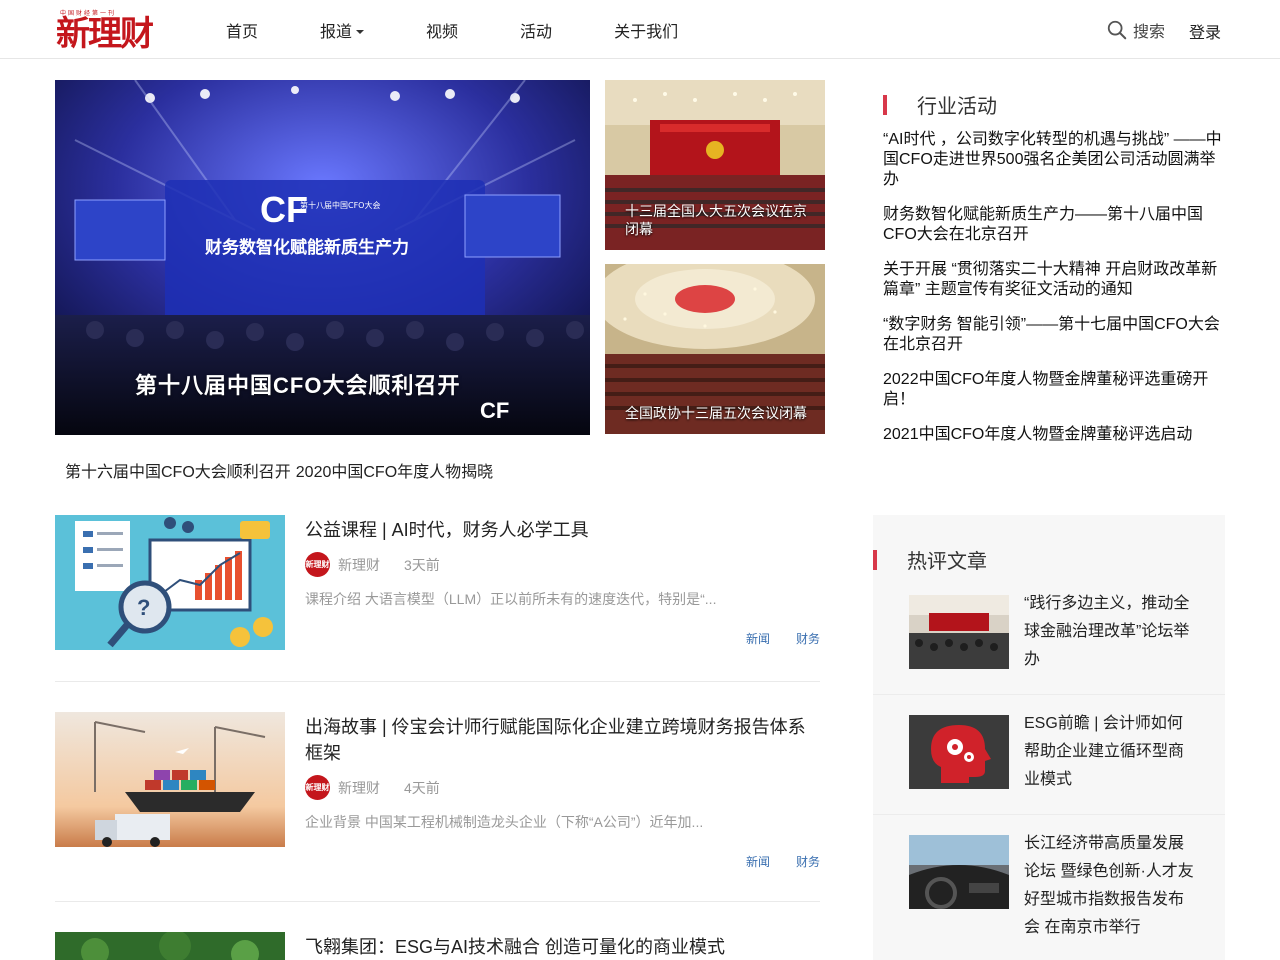  I want to click on carousel-side-item-npc: 十三届全国人大五次会议在京闭幕, so click(715, 165).